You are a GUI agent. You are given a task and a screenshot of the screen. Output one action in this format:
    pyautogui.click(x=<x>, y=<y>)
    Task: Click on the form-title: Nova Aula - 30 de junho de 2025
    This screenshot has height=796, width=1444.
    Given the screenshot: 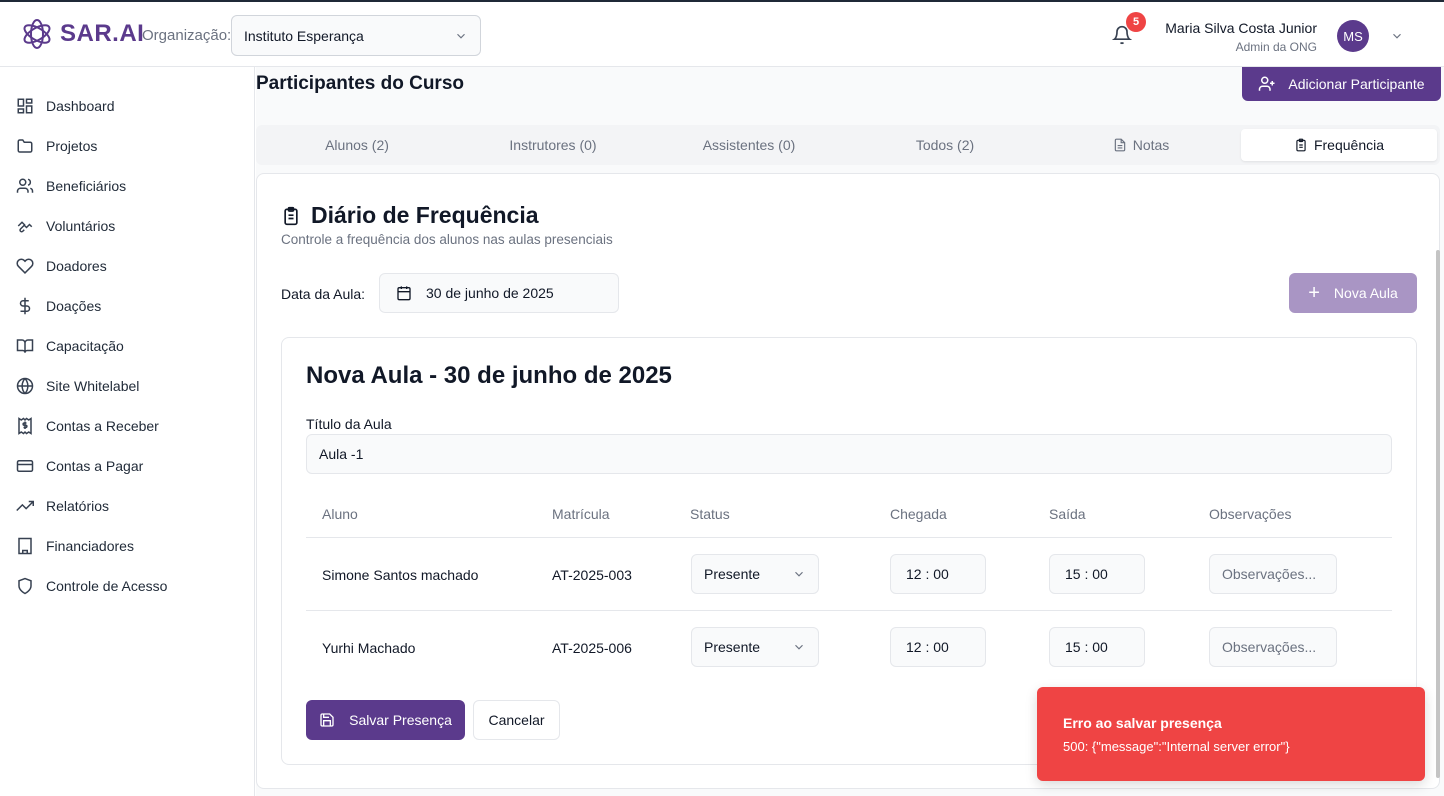 What is the action you would take?
    pyautogui.click(x=489, y=375)
    